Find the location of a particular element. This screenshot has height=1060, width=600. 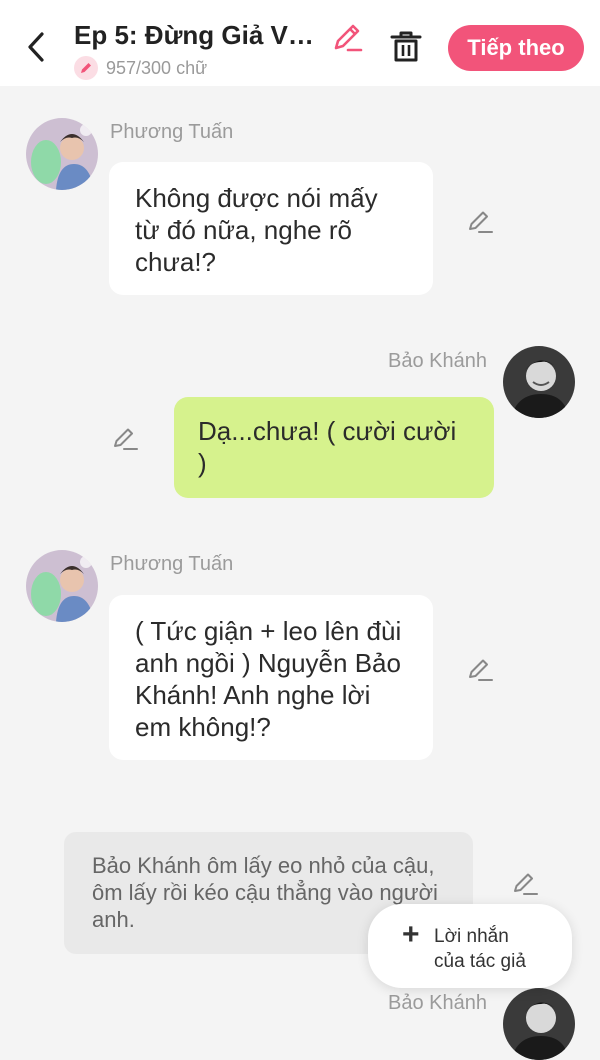

word-counter: 957/300 chữ is located at coordinates (140, 68).